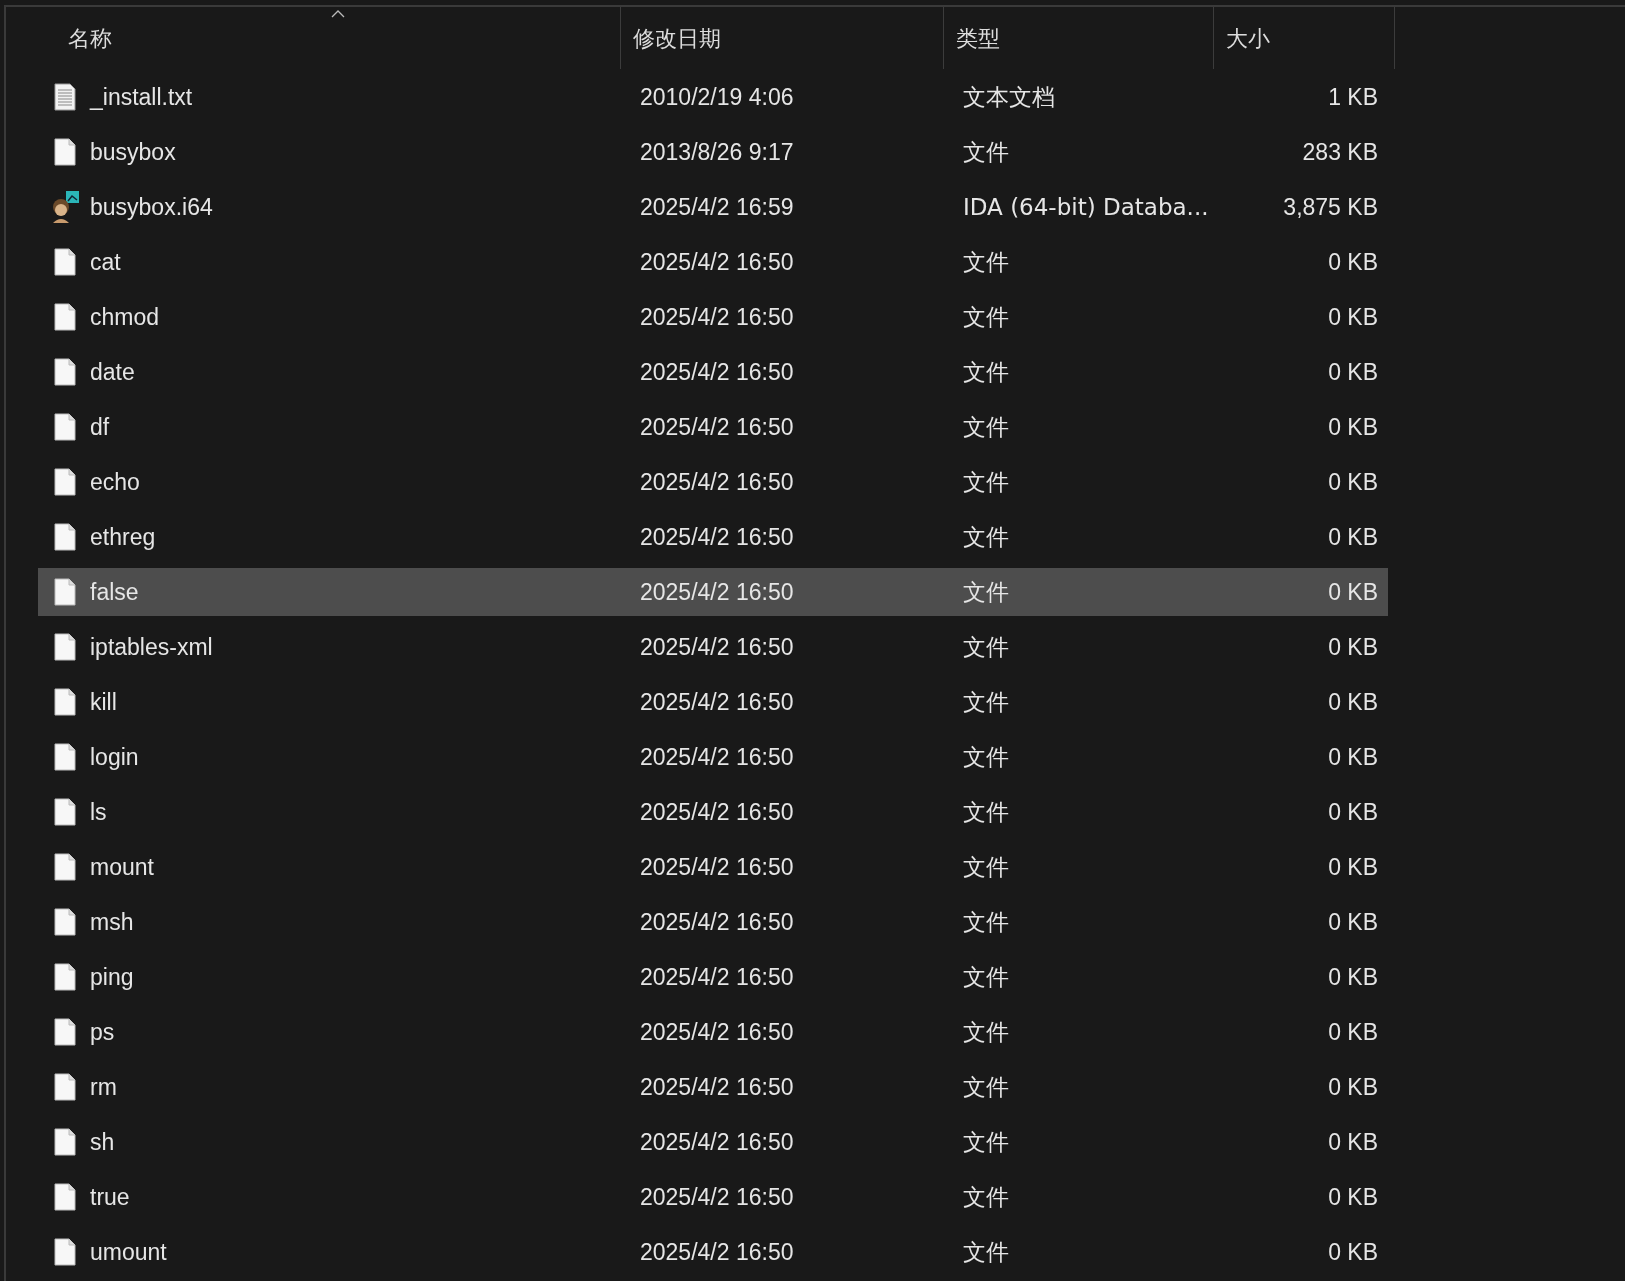  What do you see at coordinates (141, 97) in the screenshot?
I see `file-name: _install.txt` at bounding box center [141, 97].